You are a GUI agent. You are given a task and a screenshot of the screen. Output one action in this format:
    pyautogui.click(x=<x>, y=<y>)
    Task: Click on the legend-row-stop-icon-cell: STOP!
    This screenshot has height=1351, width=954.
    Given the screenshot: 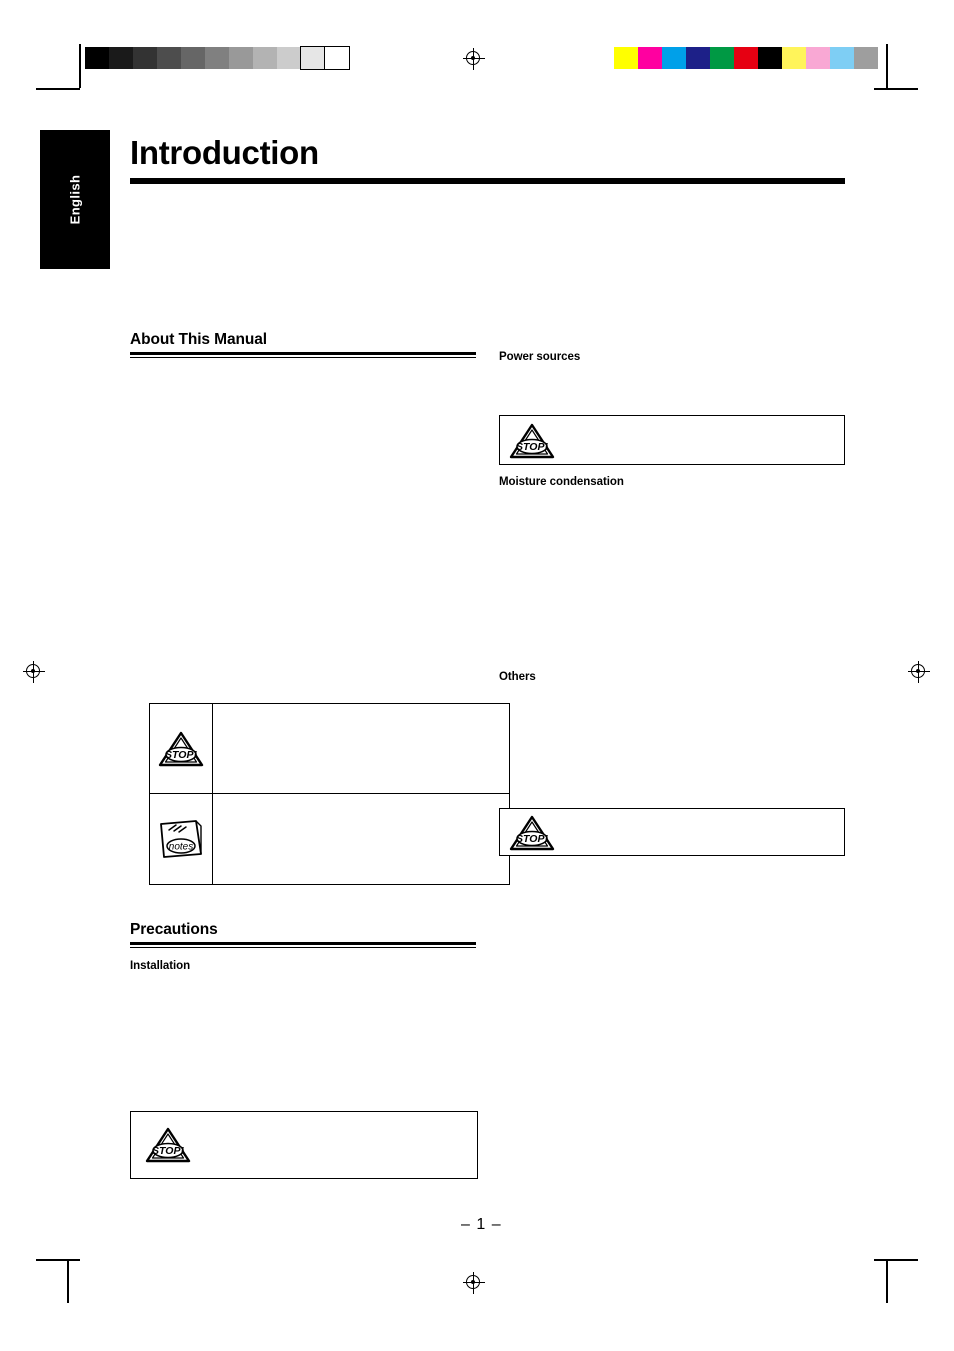 What is the action you would take?
    pyautogui.click(x=181, y=748)
    